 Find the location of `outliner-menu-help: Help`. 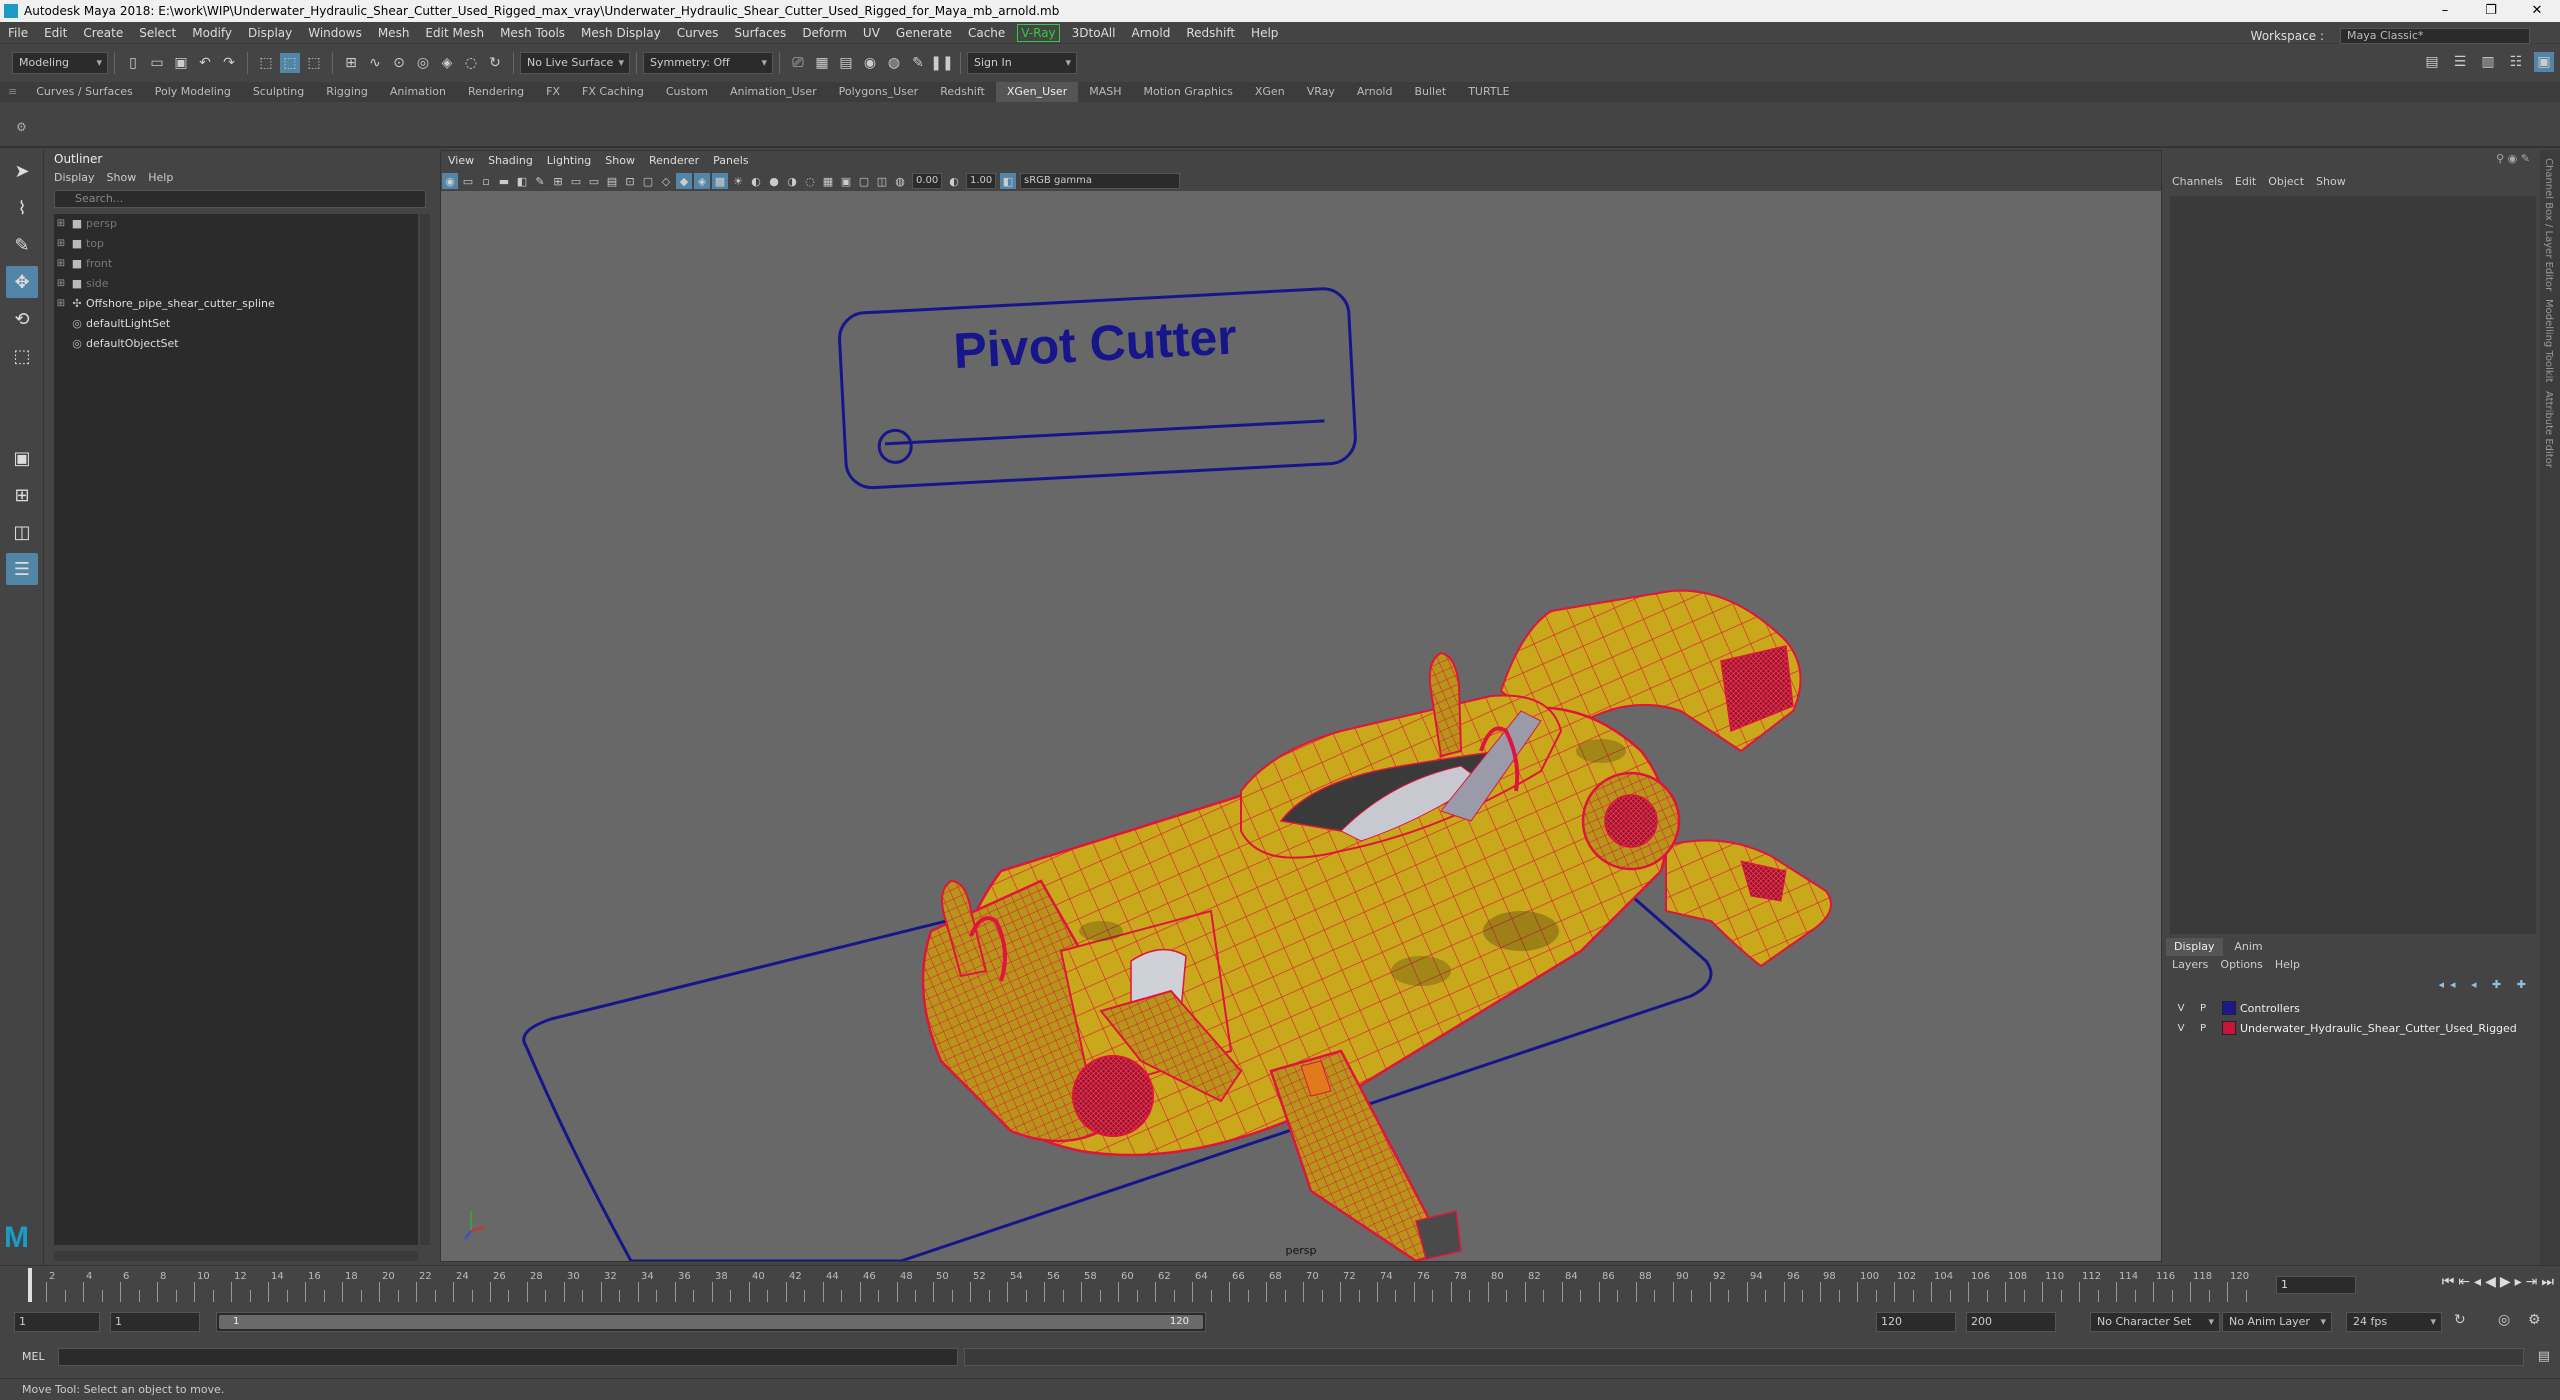

outliner-menu-help: Help is located at coordinates (160, 178).